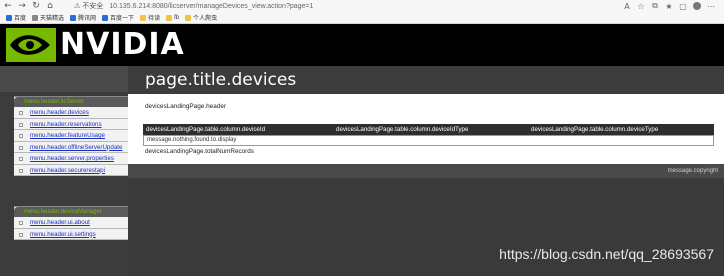  I want to click on menu-header-licserver: menu.header.licServer, so click(71, 102).